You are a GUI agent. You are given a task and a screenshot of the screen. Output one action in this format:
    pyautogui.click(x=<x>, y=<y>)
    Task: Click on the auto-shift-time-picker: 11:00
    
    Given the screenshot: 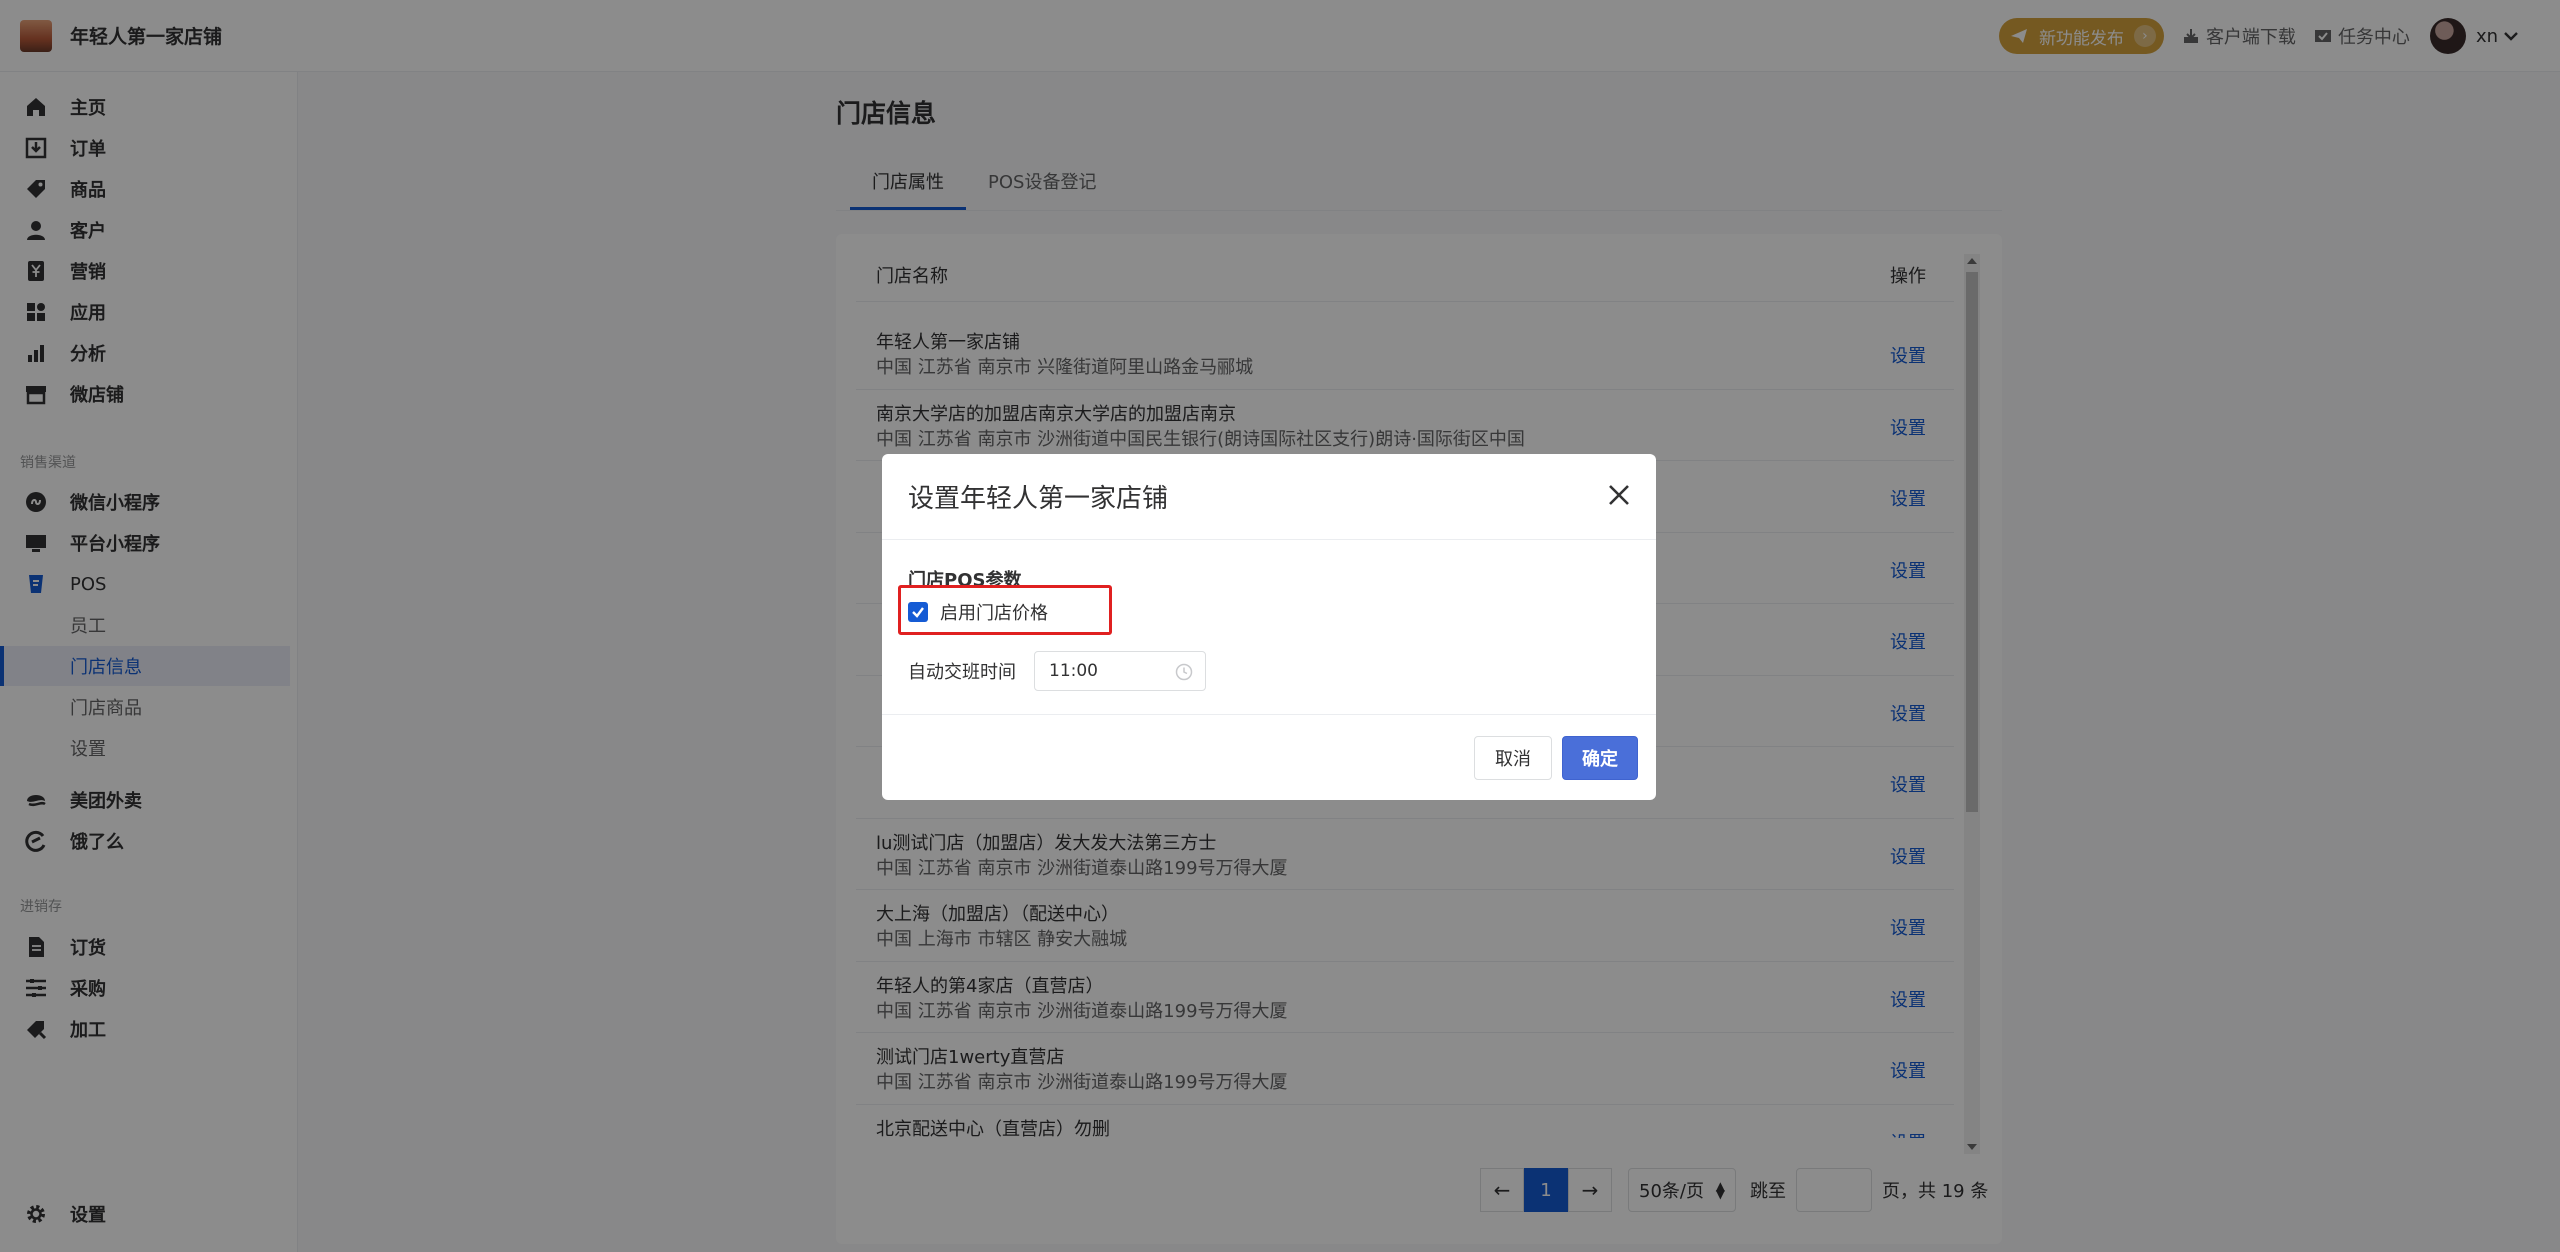 What is the action you would take?
    pyautogui.click(x=1120, y=671)
    